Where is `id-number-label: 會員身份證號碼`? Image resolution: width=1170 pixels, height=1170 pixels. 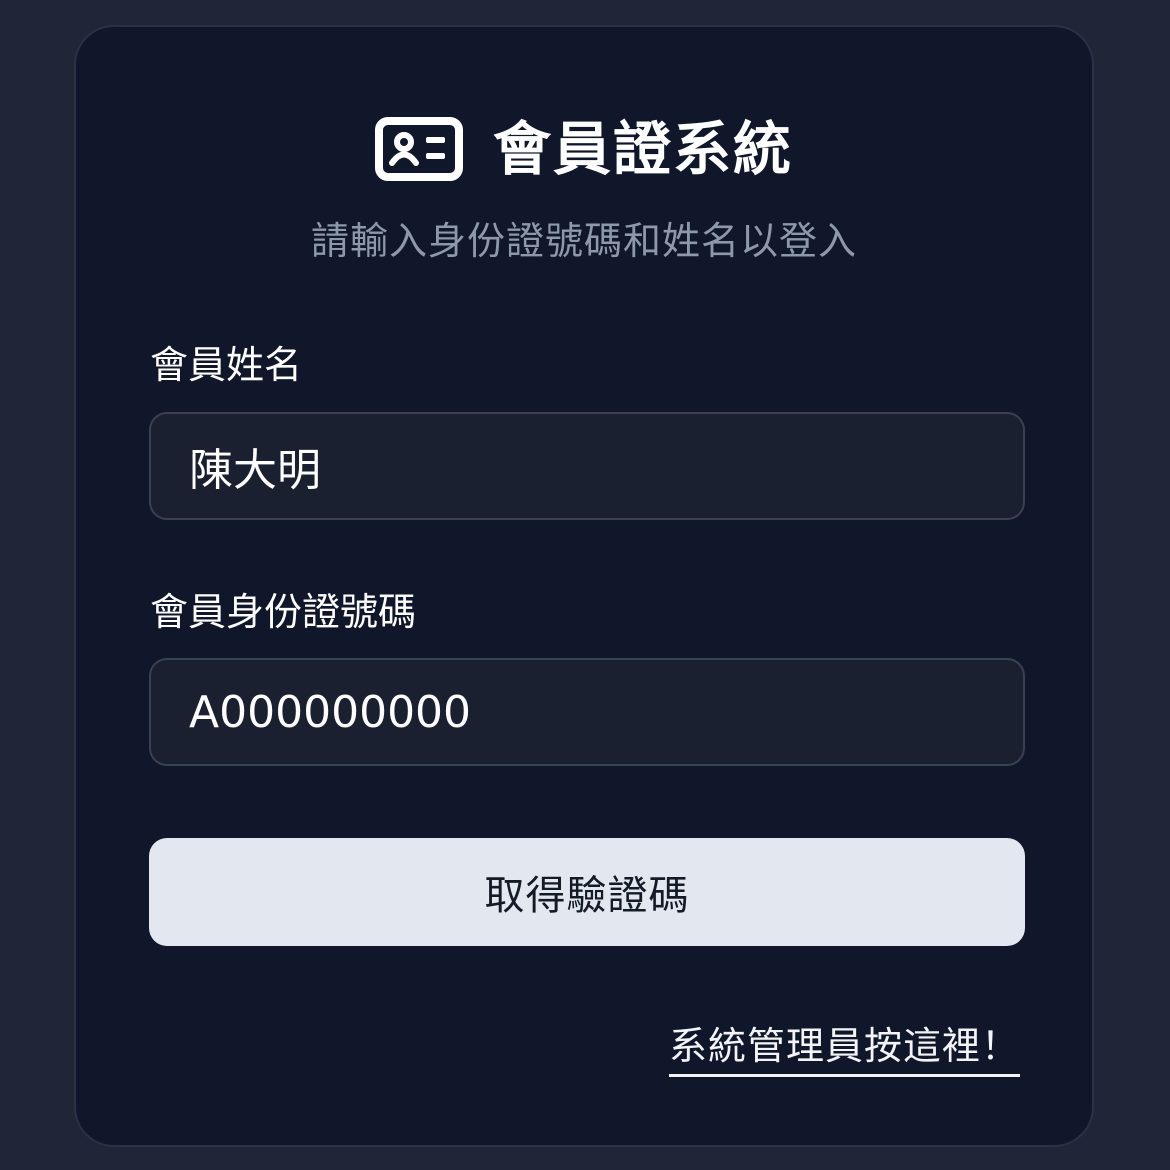 id-number-label: 會員身份證號碼 is located at coordinates (283, 612).